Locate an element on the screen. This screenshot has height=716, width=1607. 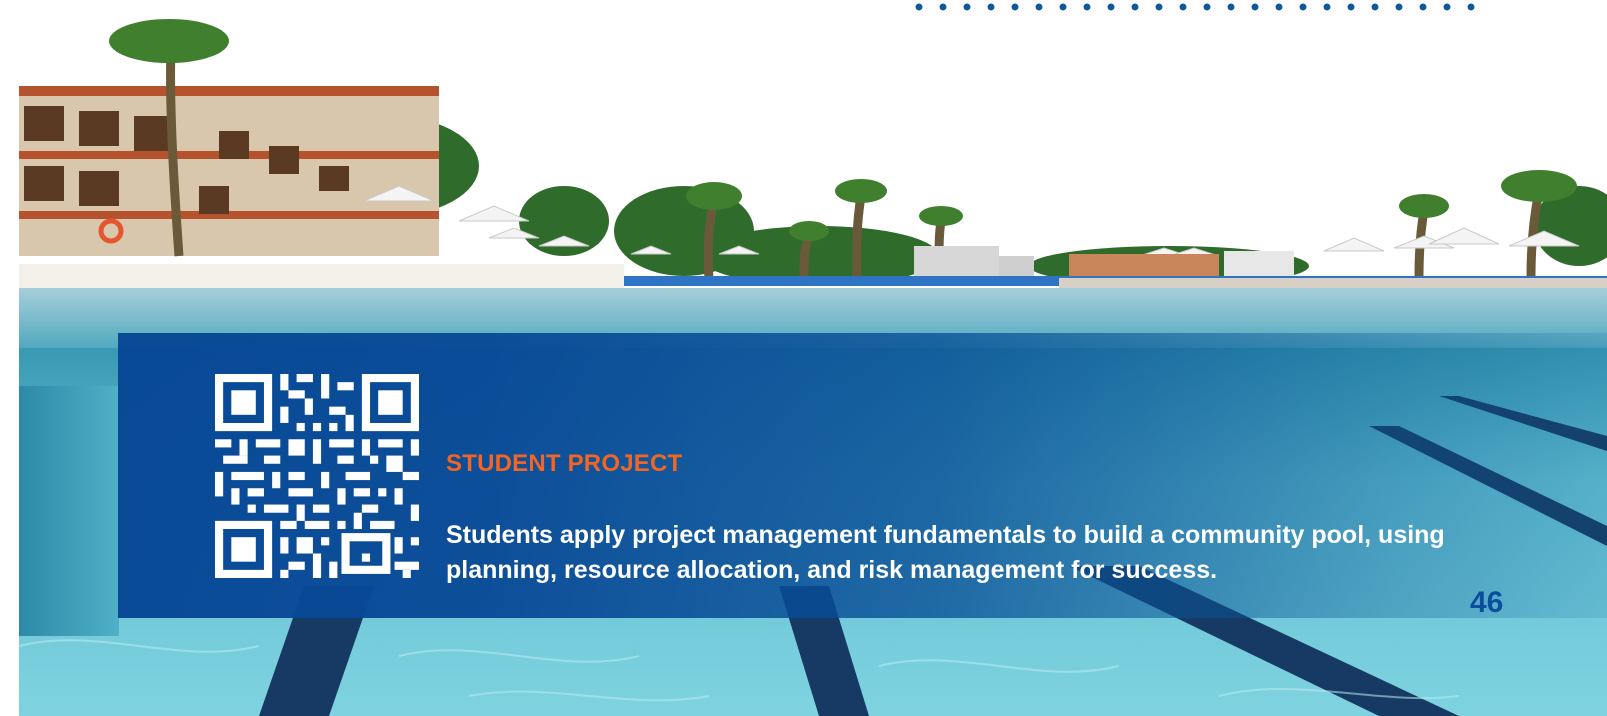
qr-code-icon is located at coordinates (317, 476).